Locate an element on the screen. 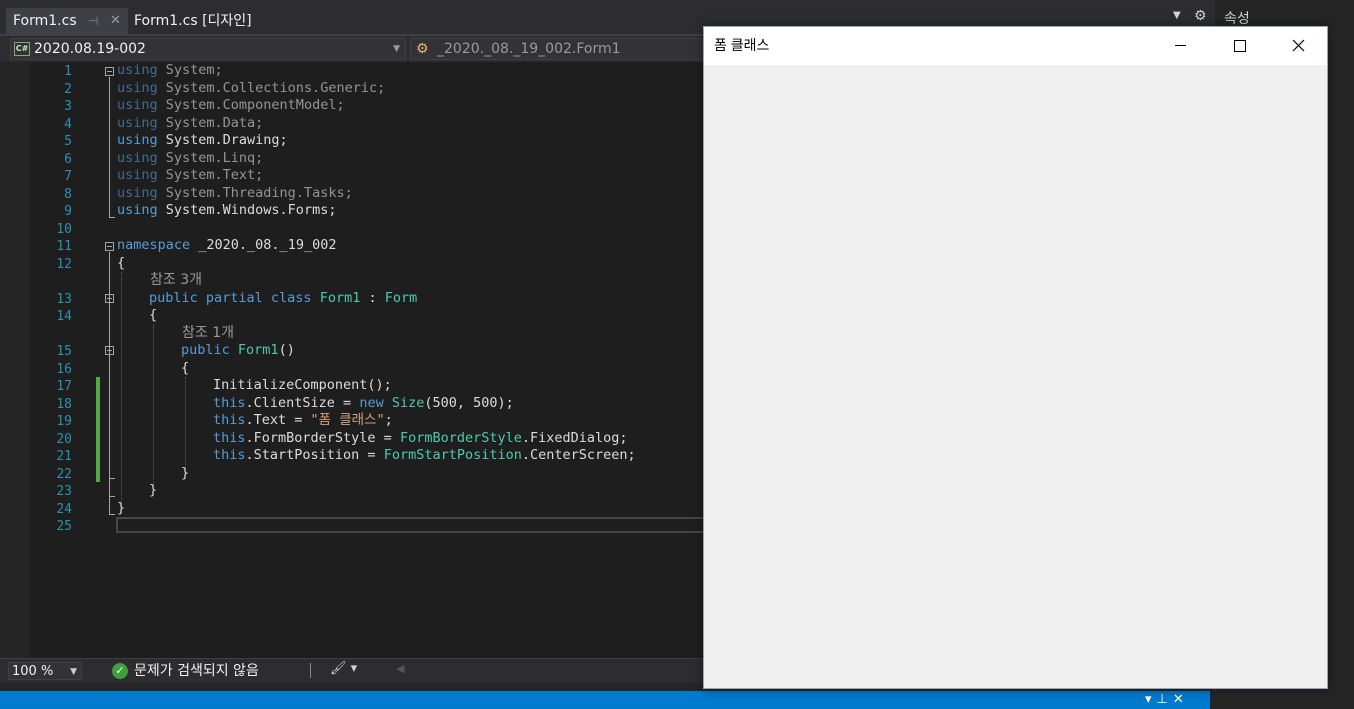 This screenshot has height=709, width=1354. code-text: System; is located at coordinates (190, 70).